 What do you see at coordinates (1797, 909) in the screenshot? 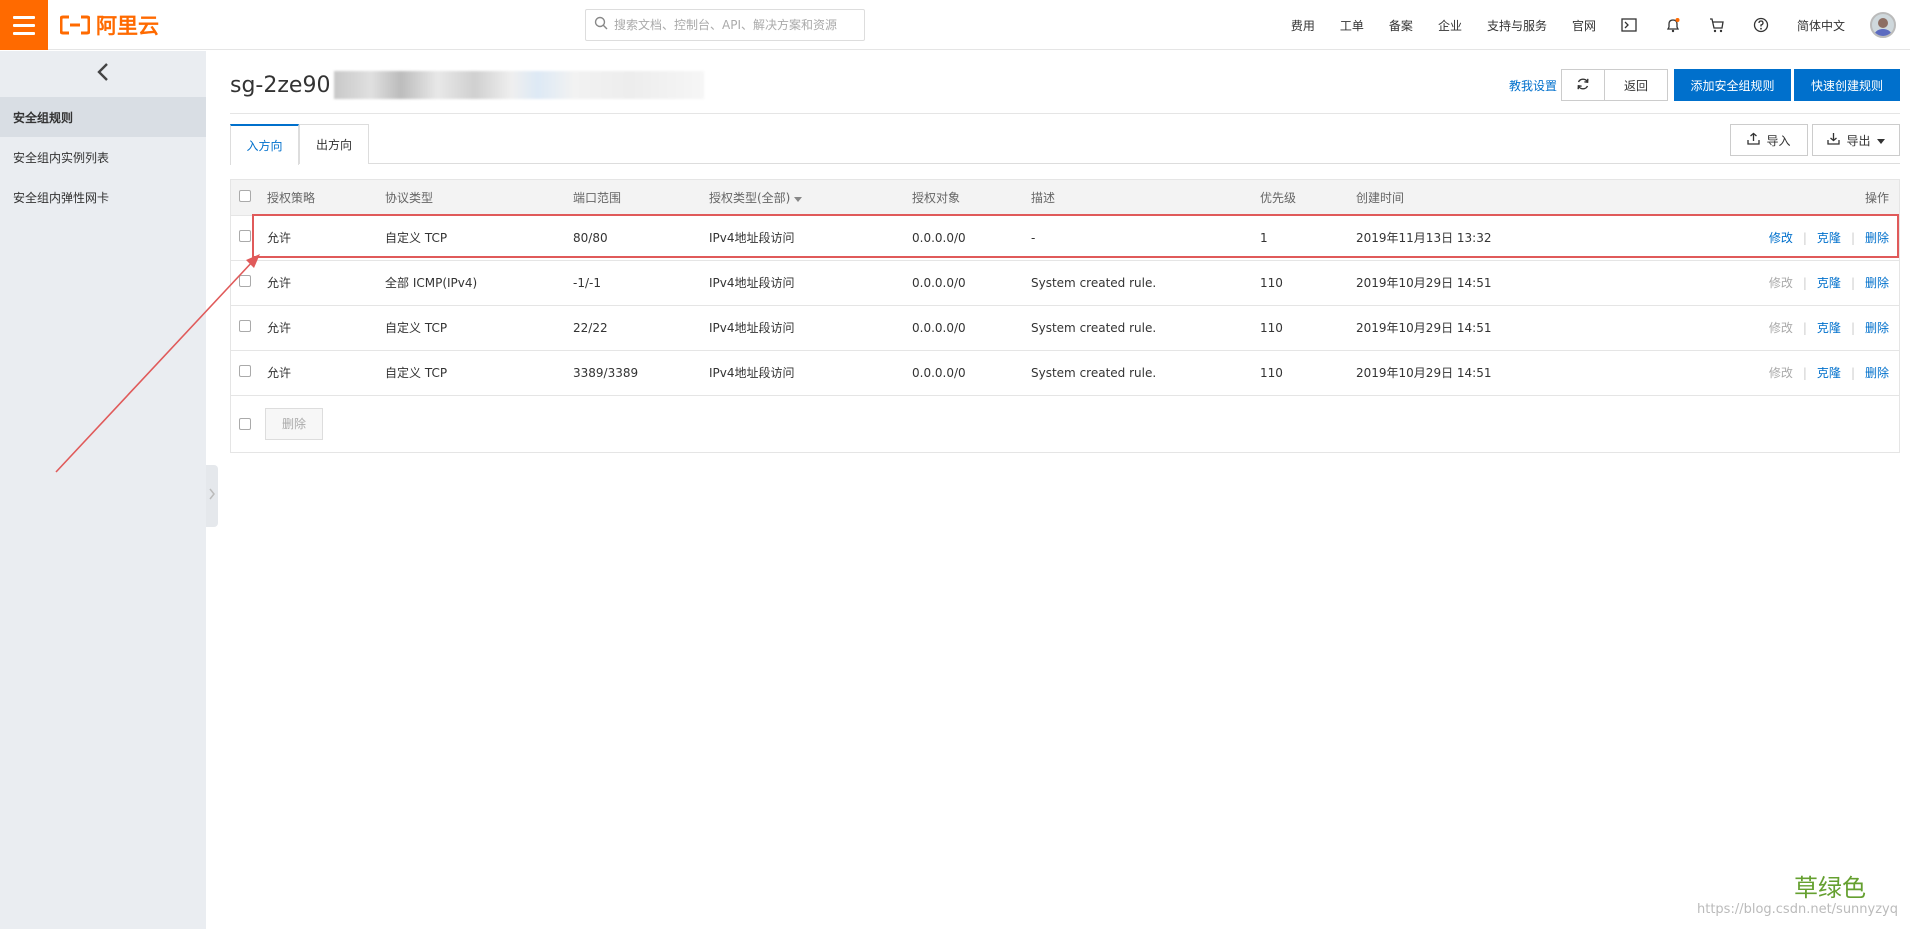
I see `watermark-text: https://blog.csdn.net/sunnyzyq` at bounding box center [1797, 909].